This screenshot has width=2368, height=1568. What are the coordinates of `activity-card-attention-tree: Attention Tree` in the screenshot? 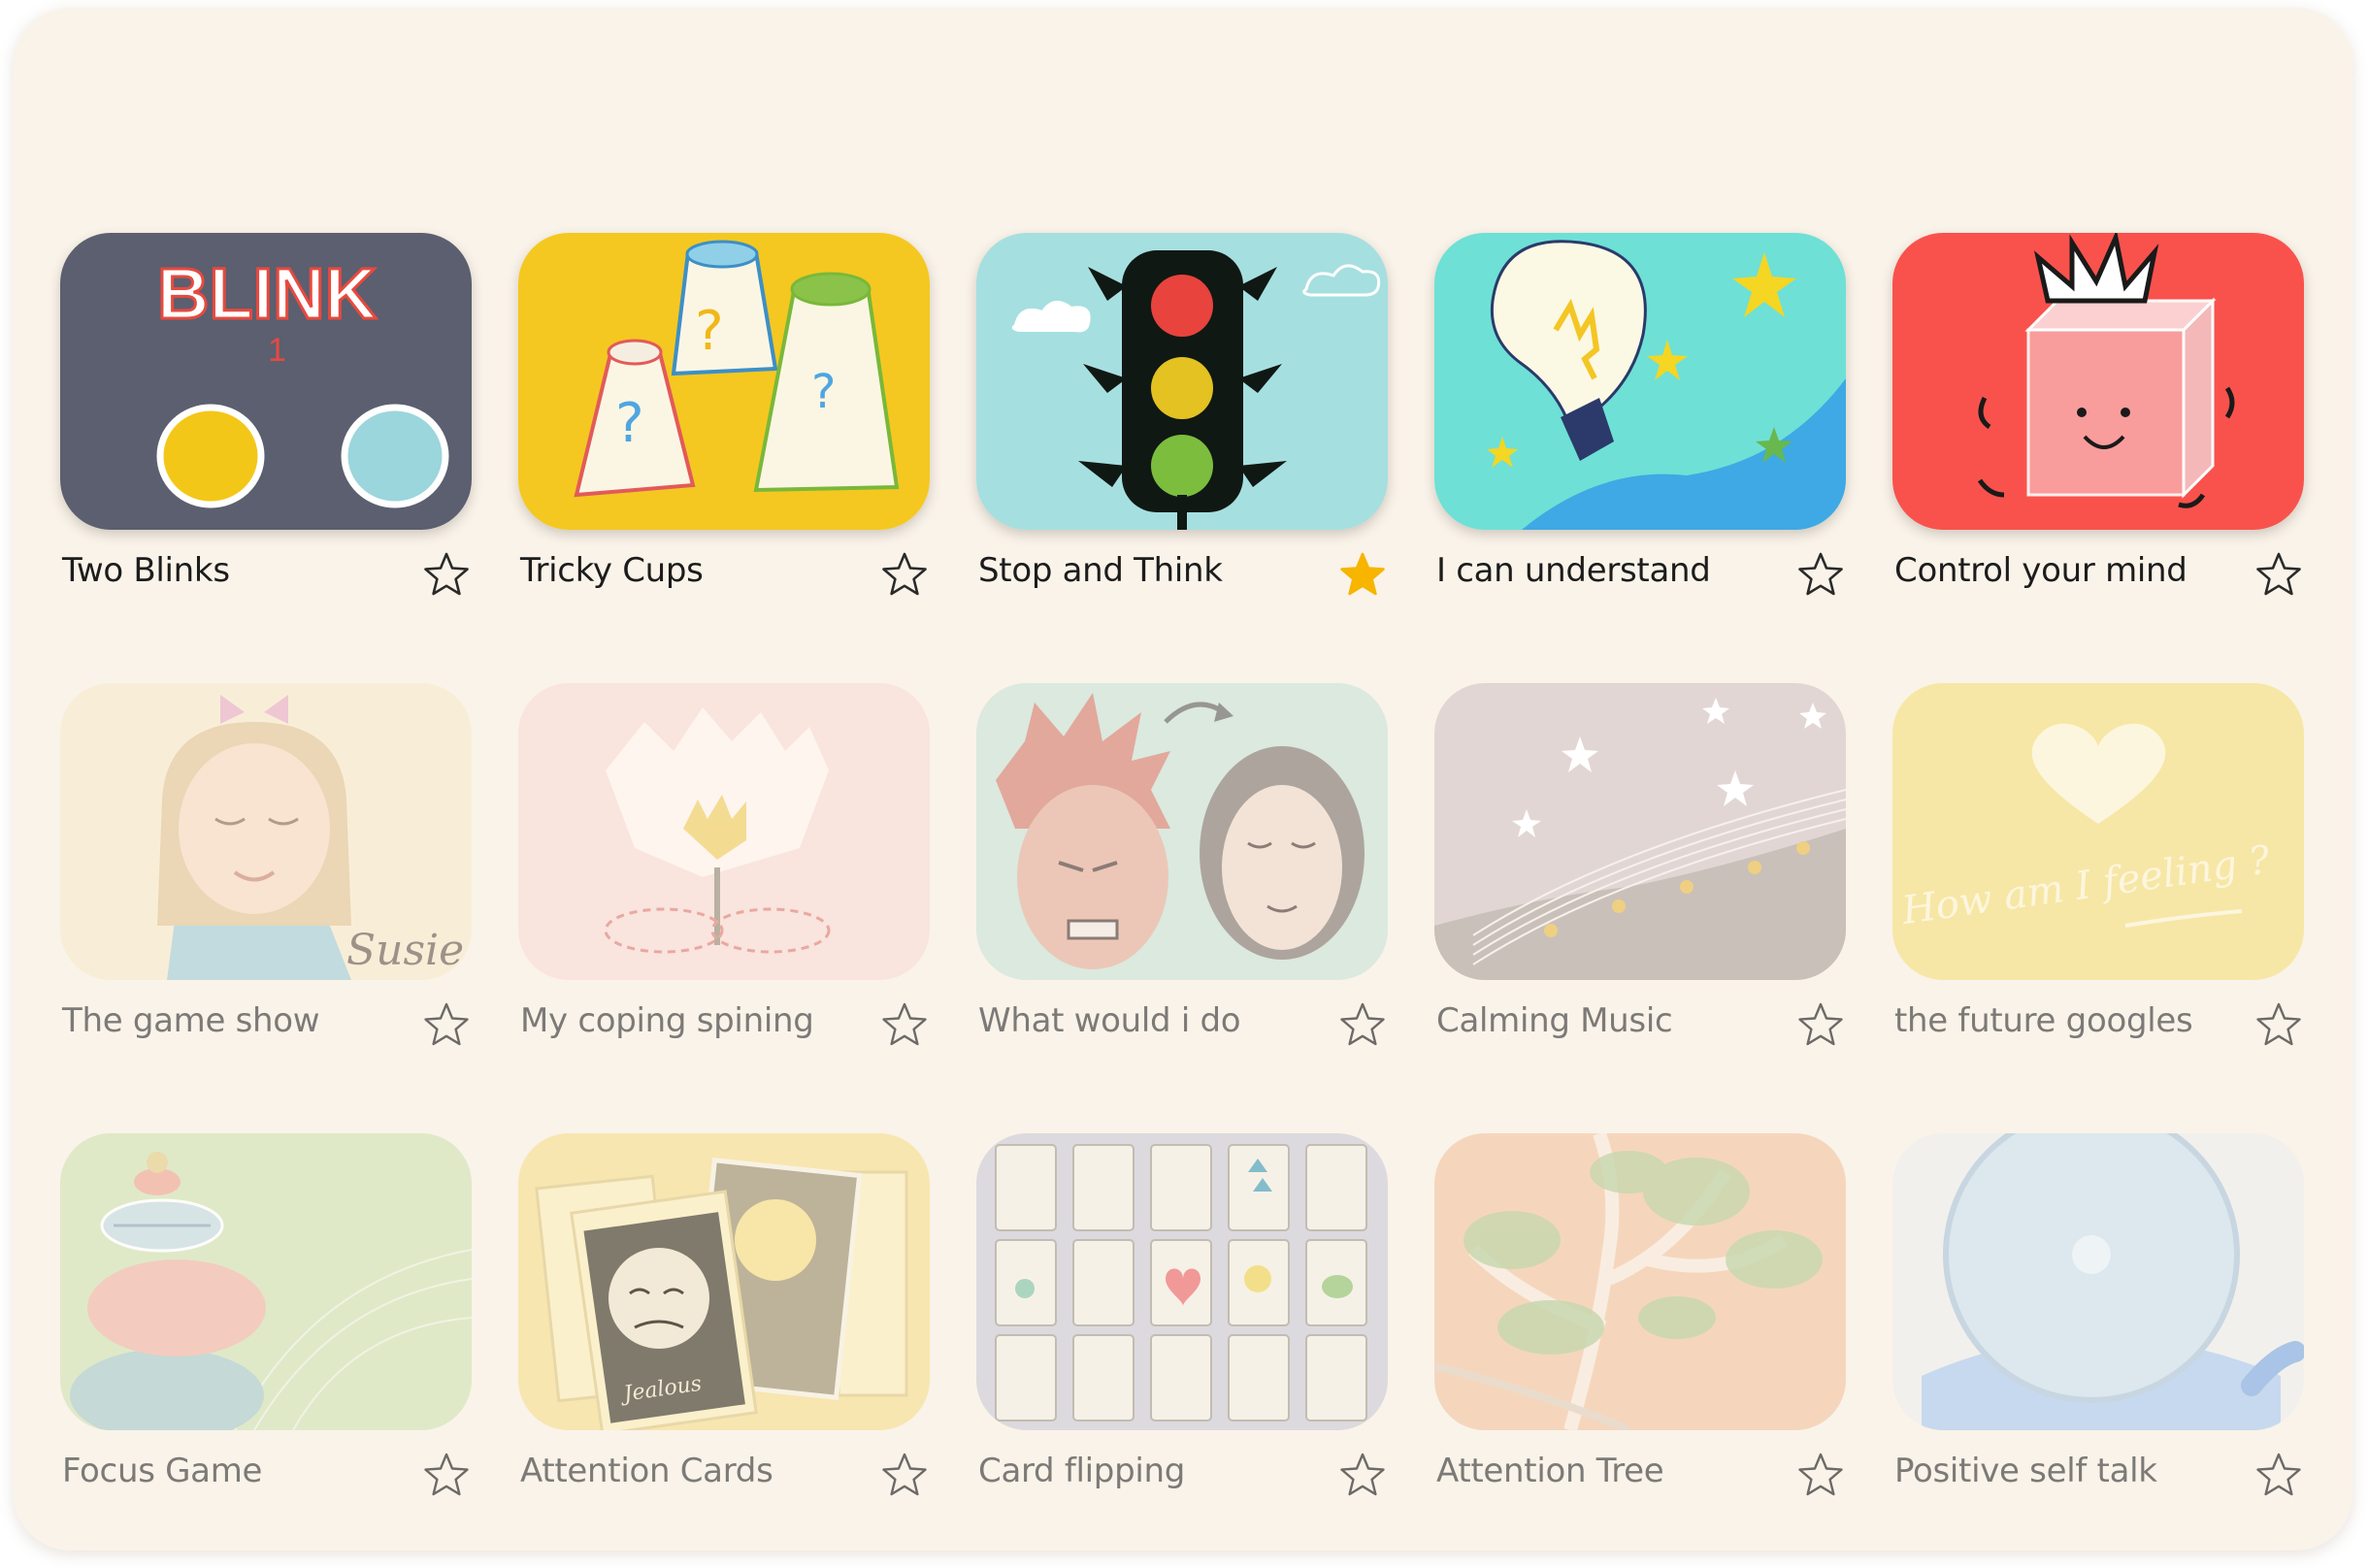 It's located at (1640, 1329).